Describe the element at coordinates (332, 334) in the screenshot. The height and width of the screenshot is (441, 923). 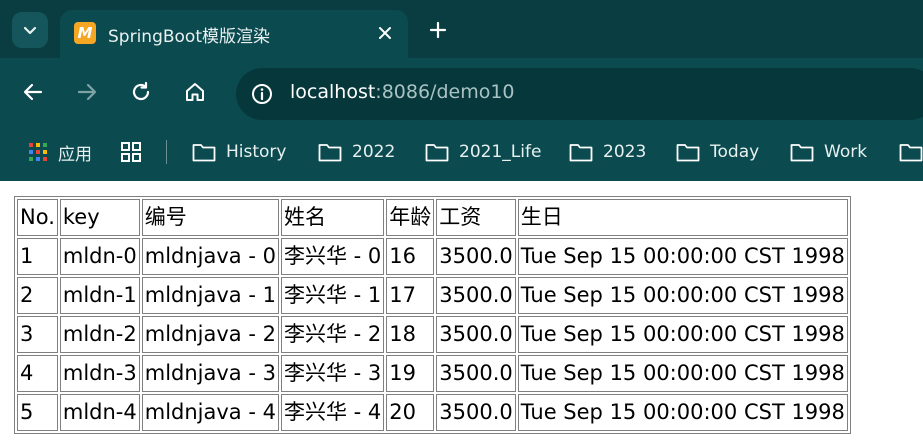
I see `table-cell: 李兴华 - 2` at that location.